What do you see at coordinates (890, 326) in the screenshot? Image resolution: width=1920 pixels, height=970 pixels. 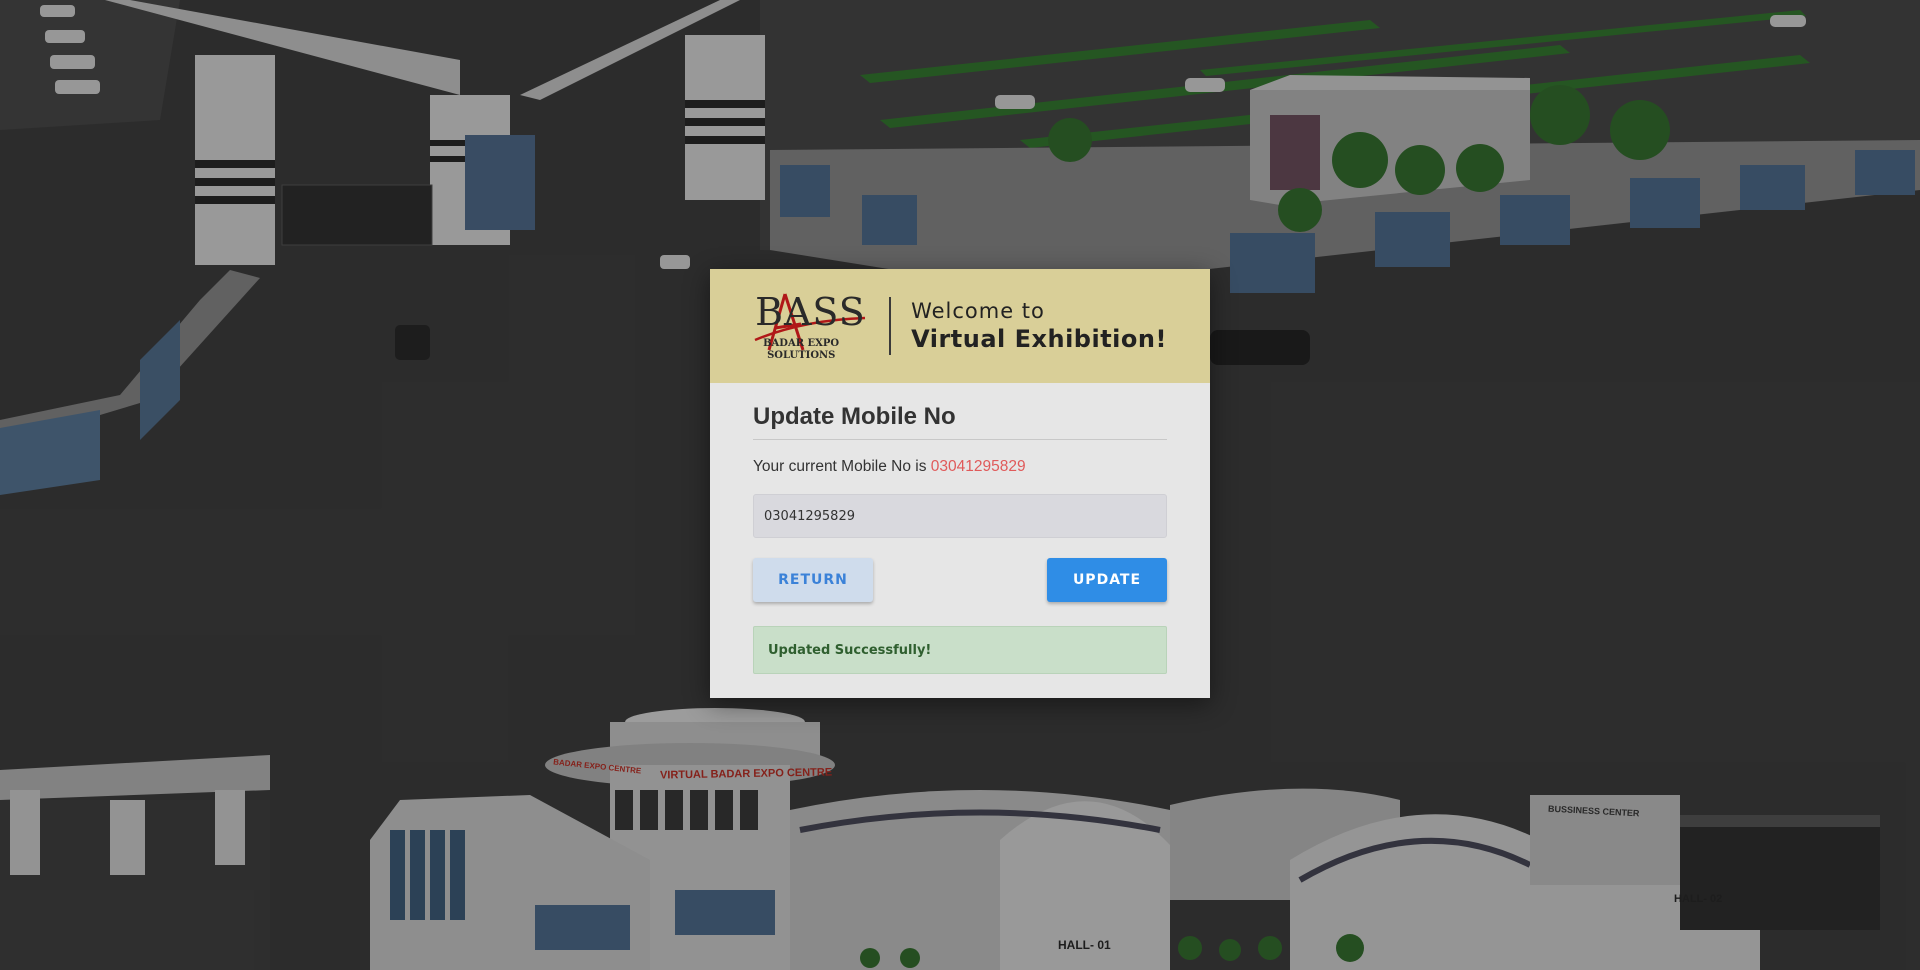 I see `header-divider` at bounding box center [890, 326].